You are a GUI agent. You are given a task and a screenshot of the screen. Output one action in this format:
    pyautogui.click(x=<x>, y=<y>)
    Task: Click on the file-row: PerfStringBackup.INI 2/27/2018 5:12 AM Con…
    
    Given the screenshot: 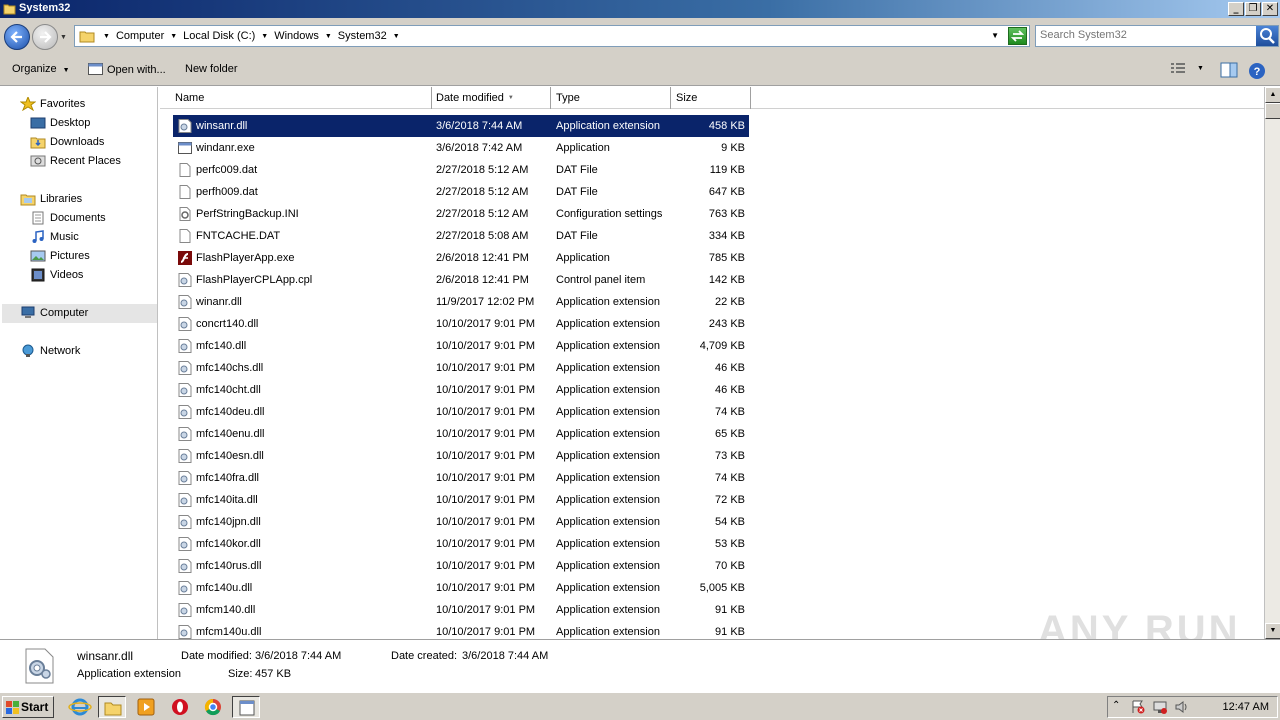 What is the action you would take?
    pyautogui.click(x=461, y=214)
    